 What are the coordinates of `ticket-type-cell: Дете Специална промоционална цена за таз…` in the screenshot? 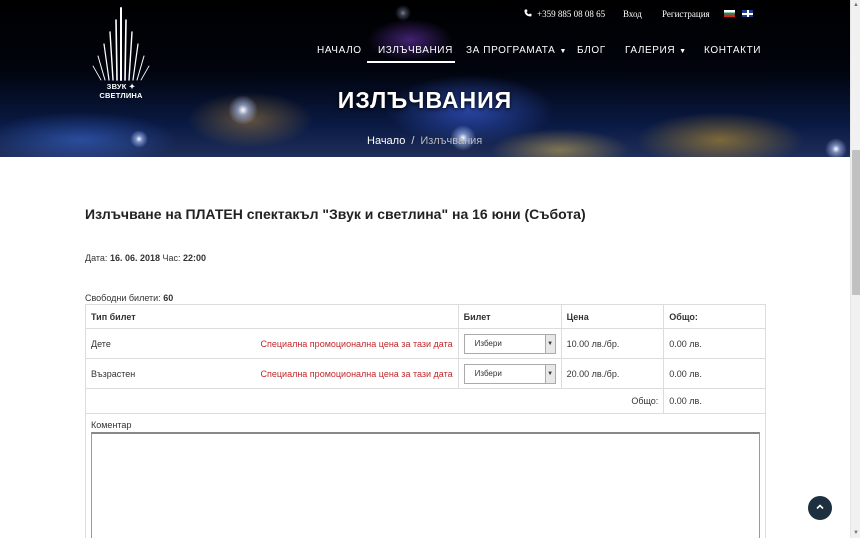 It's located at (272, 343).